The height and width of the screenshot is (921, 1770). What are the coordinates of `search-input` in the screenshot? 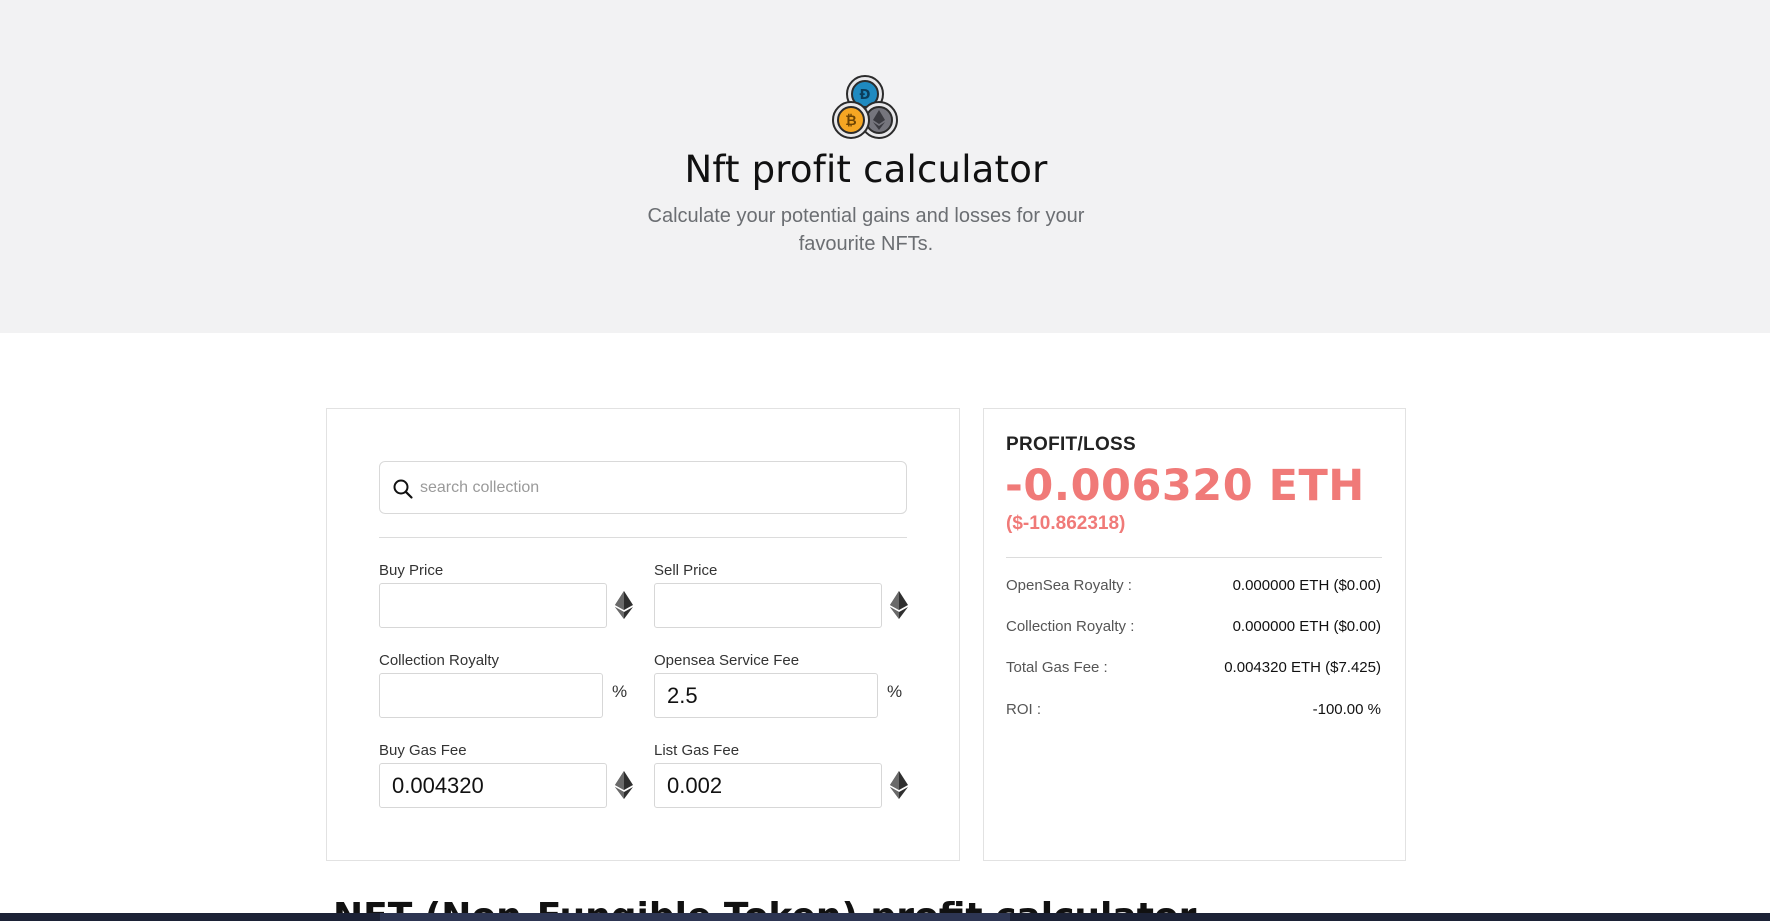 It's located at (655, 488).